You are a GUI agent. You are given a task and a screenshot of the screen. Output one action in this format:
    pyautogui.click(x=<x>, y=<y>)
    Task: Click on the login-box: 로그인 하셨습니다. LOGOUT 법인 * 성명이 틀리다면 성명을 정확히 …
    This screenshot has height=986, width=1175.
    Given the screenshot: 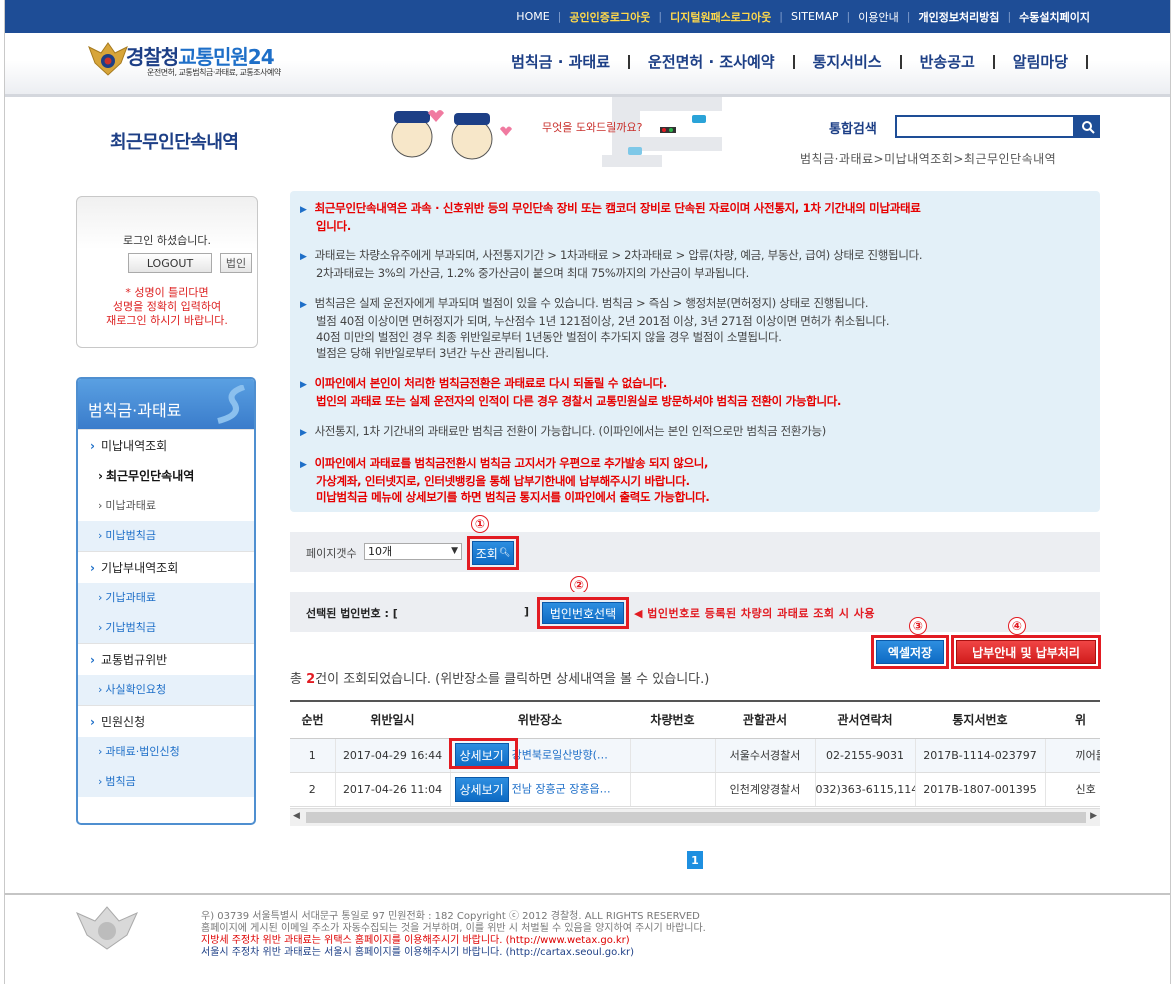 What is the action you would take?
    pyautogui.click(x=167, y=272)
    